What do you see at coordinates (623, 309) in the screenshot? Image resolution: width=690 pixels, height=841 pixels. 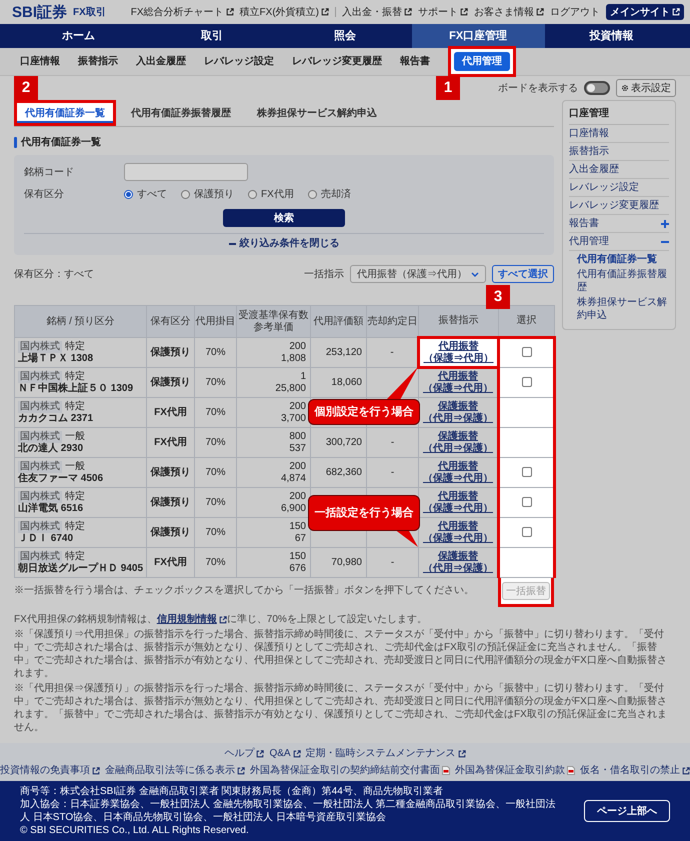 I see `sidebar-sublink: 株券担保サービス解約申込` at bounding box center [623, 309].